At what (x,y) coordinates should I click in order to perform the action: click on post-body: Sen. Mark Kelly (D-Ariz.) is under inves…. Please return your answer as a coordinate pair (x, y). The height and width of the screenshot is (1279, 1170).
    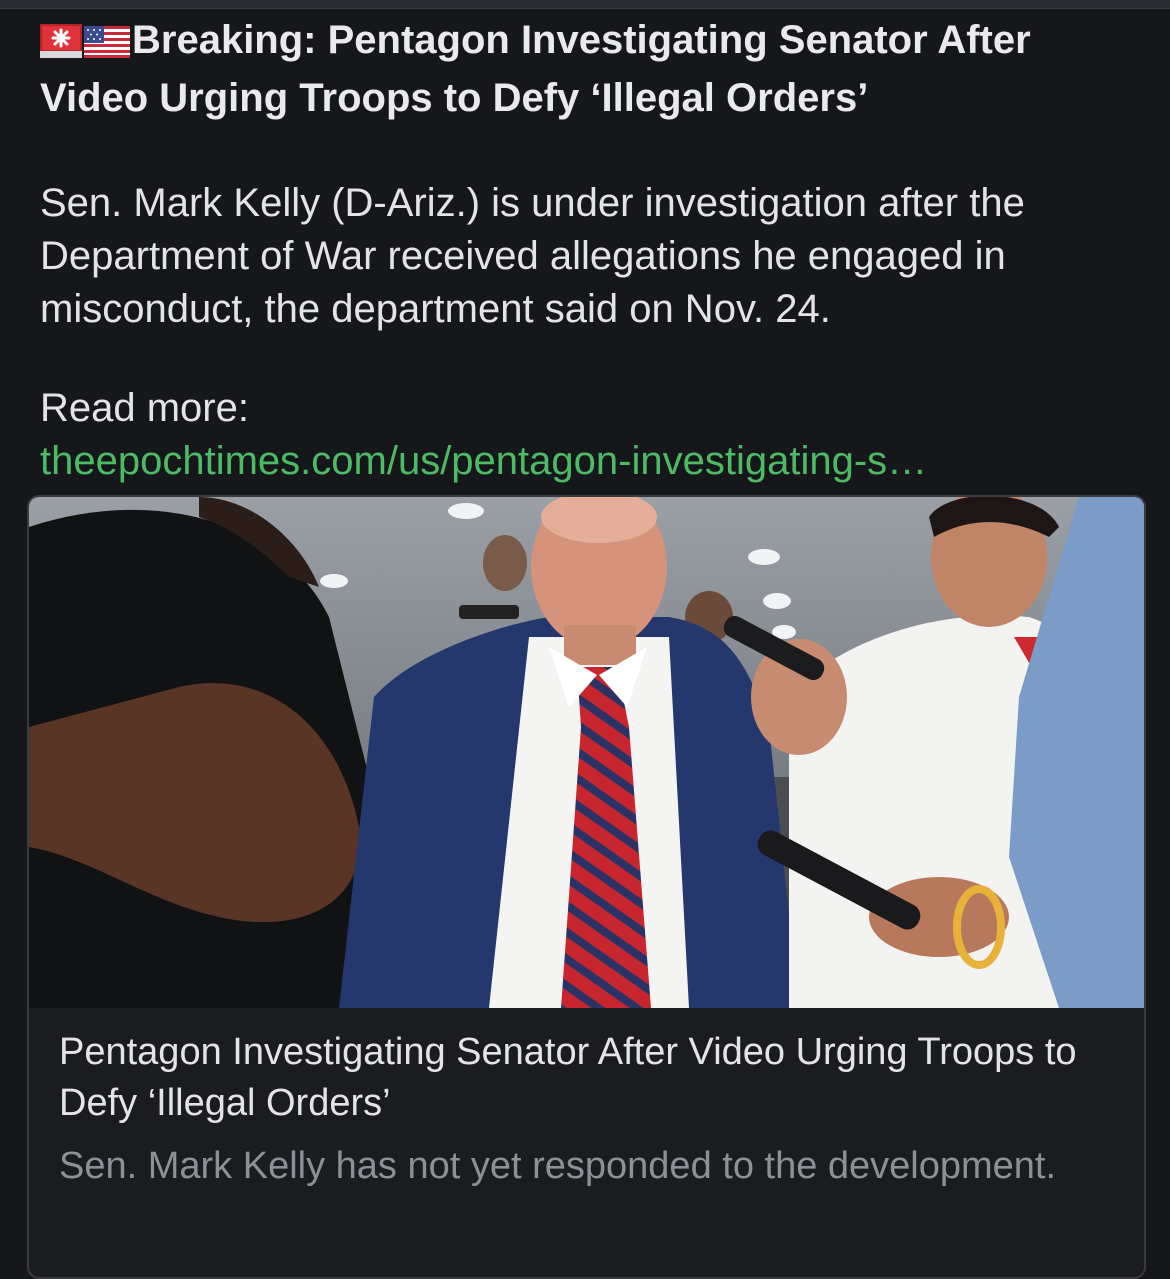
    Looking at the image, I should click on (532, 256).